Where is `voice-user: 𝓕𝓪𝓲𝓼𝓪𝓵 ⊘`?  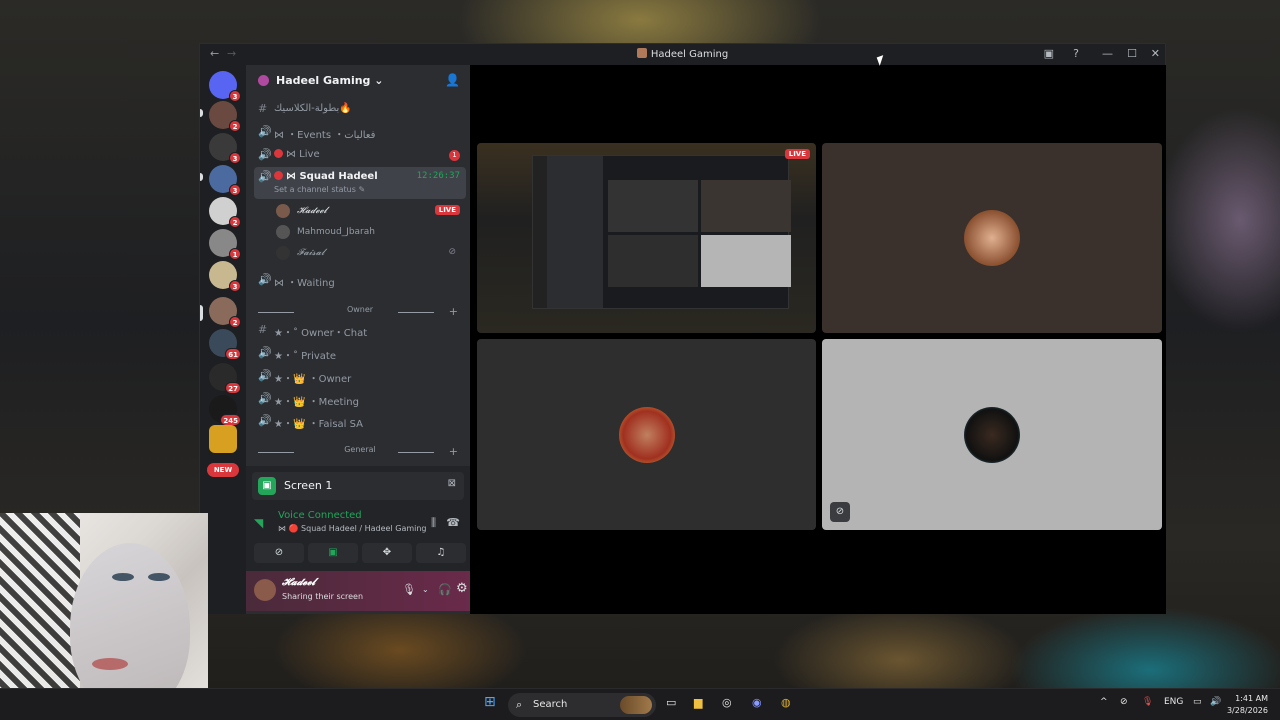 voice-user: 𝓕𝓪𝓲𝓼𝓪𝓵 ⊘ is located at coordinates (371, 253).